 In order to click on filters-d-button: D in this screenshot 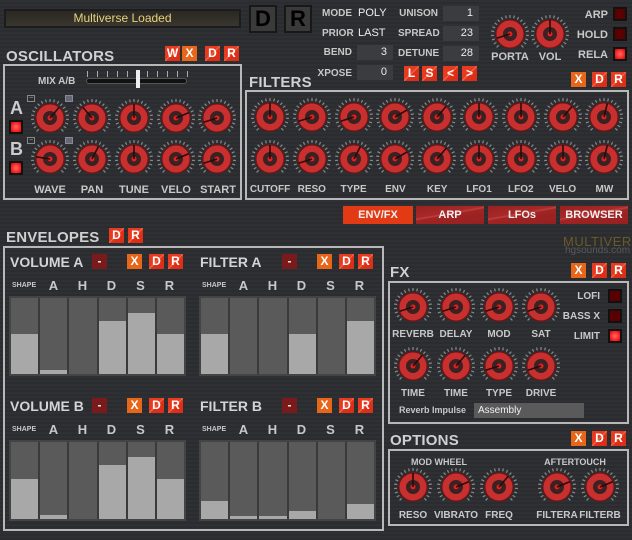, I will do `click(599, 79)`.